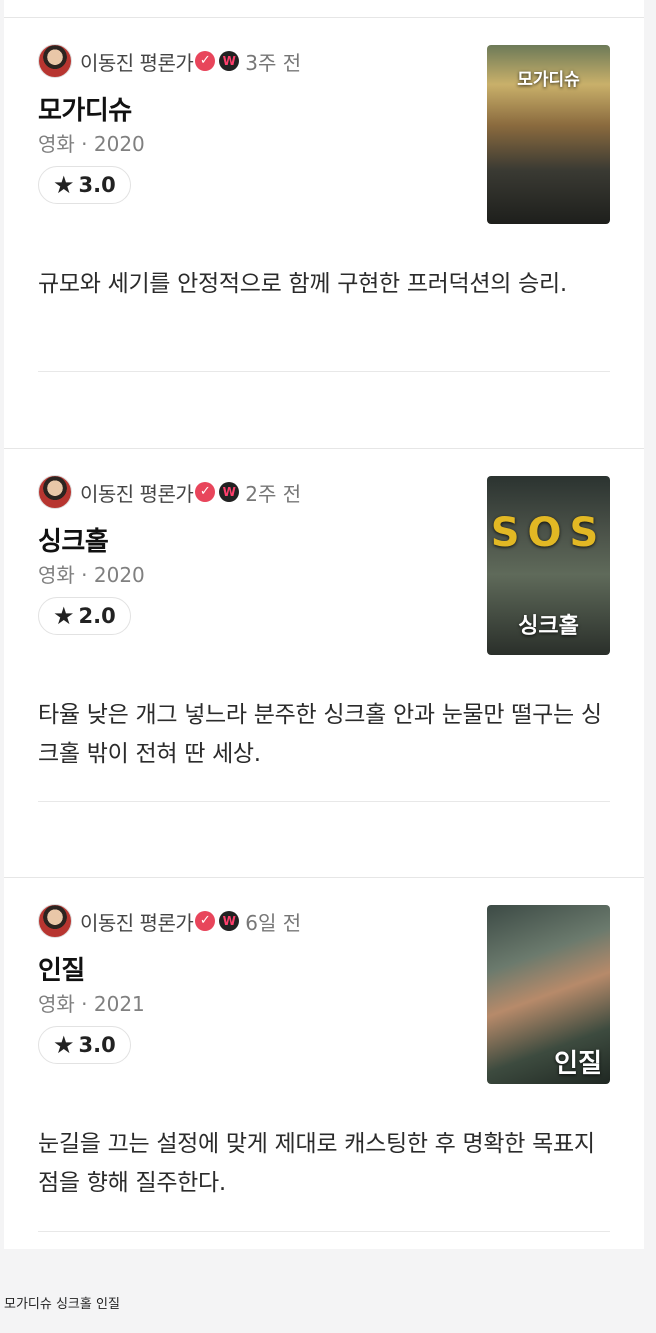  Describe the element at coordinates (273, 62) in the screenshot. I see `review-time: 3주 전` at that location.